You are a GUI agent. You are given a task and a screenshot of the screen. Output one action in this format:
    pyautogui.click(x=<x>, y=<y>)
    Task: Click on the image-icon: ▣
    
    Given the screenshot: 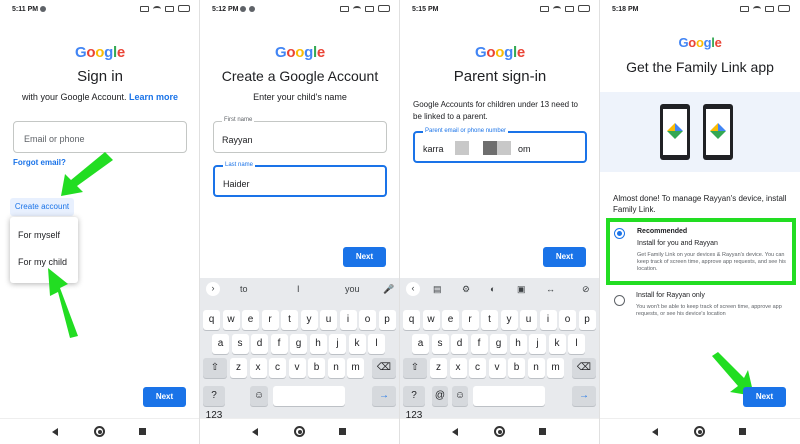 What is the action you would take?
    pyautogui.click(x=521, y=289)
    